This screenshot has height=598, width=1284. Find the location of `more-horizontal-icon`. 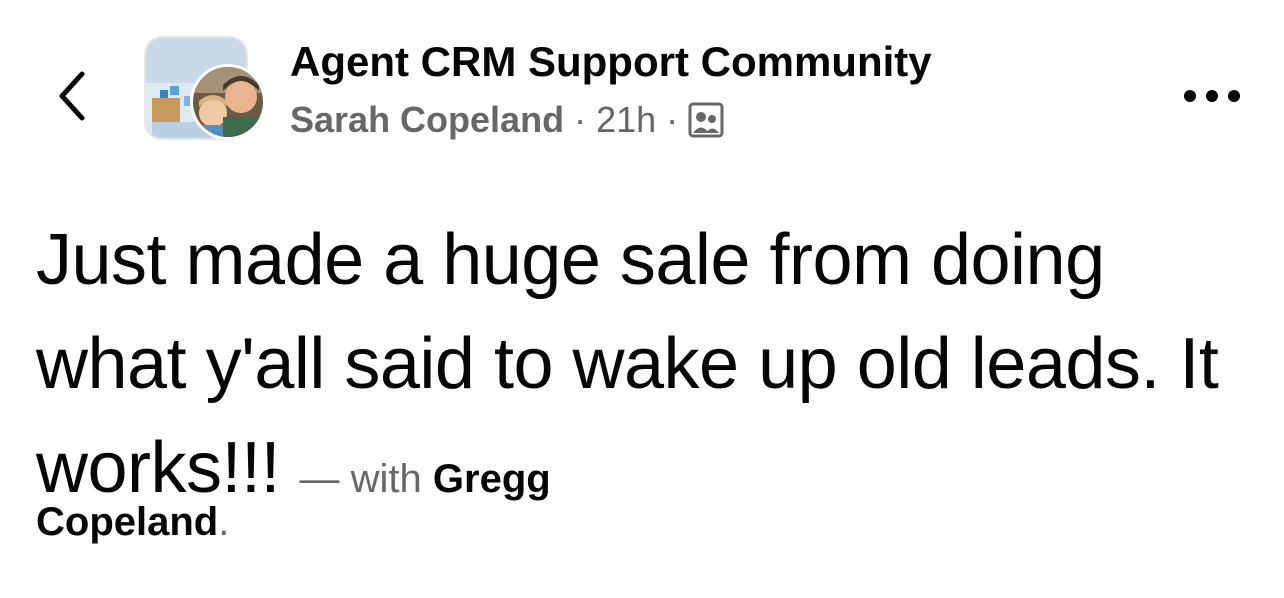

more-horizontal-icon is located at coordinates (1212, 96).